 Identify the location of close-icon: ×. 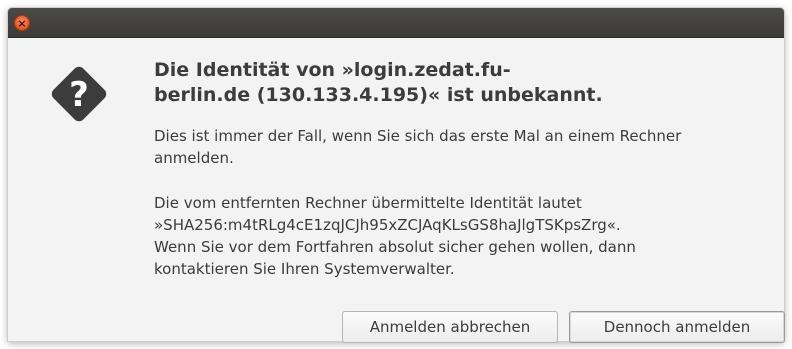
(22, 23).